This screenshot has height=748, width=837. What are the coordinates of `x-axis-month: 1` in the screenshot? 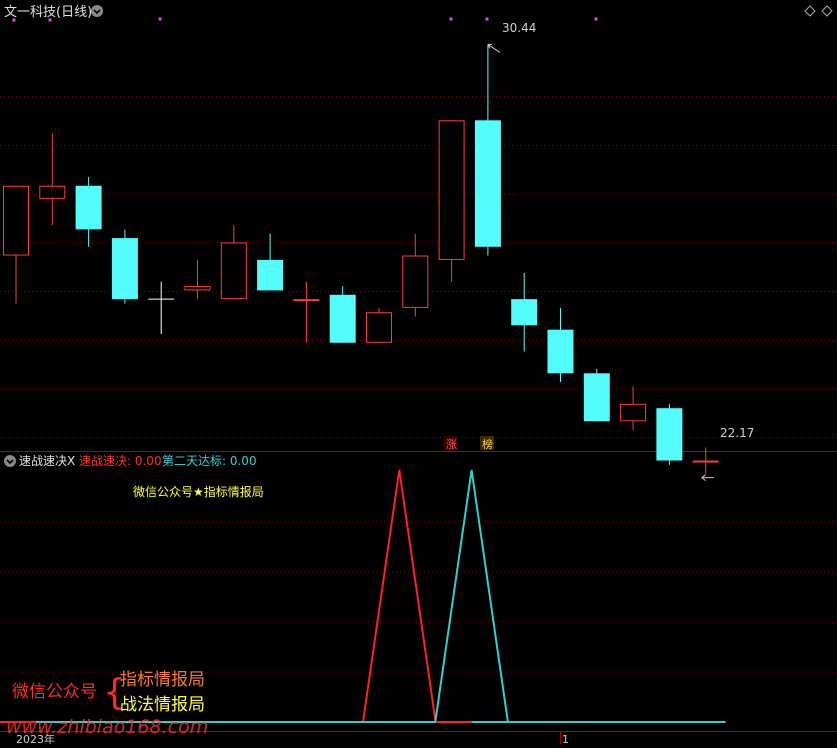 It's located at (565, 738).